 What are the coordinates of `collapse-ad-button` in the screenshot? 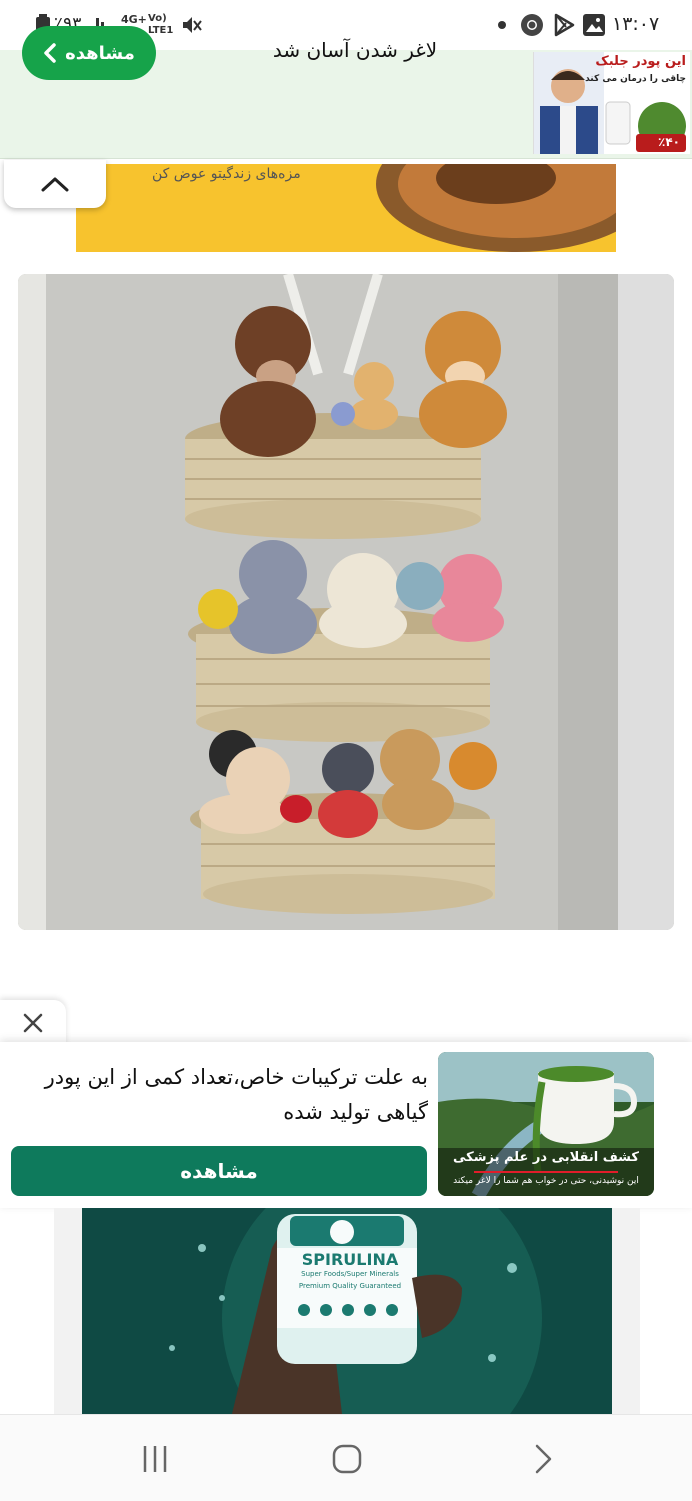 It's located at (55, 184).